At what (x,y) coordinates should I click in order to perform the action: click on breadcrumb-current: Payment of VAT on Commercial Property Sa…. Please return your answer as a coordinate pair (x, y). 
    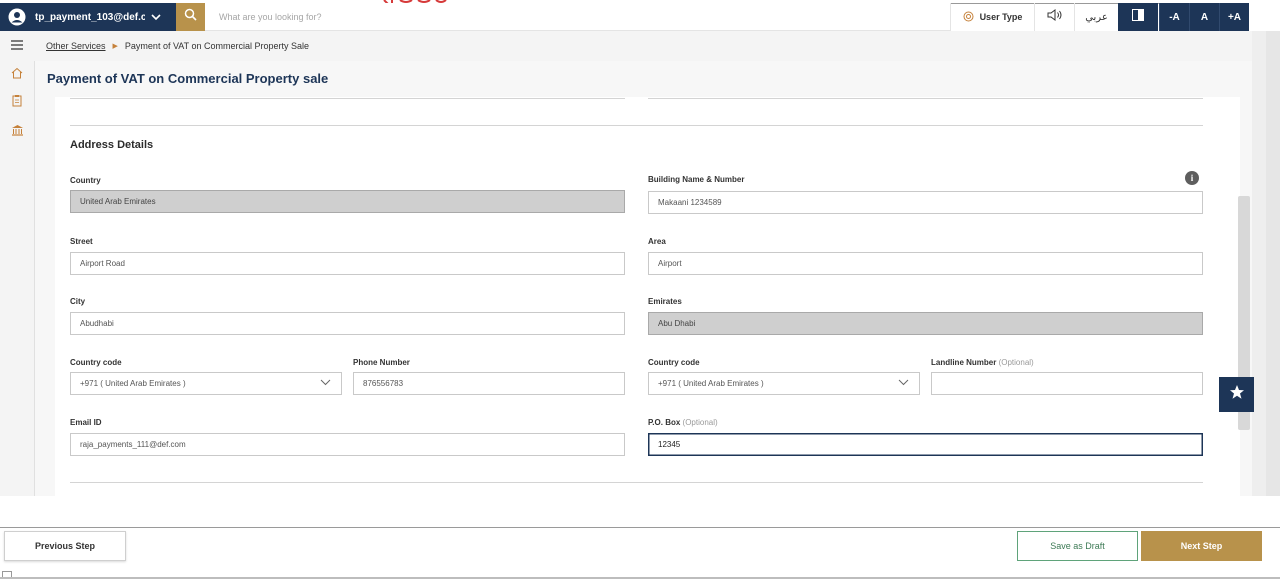
    Looking at the image, I should click on (216, 46).